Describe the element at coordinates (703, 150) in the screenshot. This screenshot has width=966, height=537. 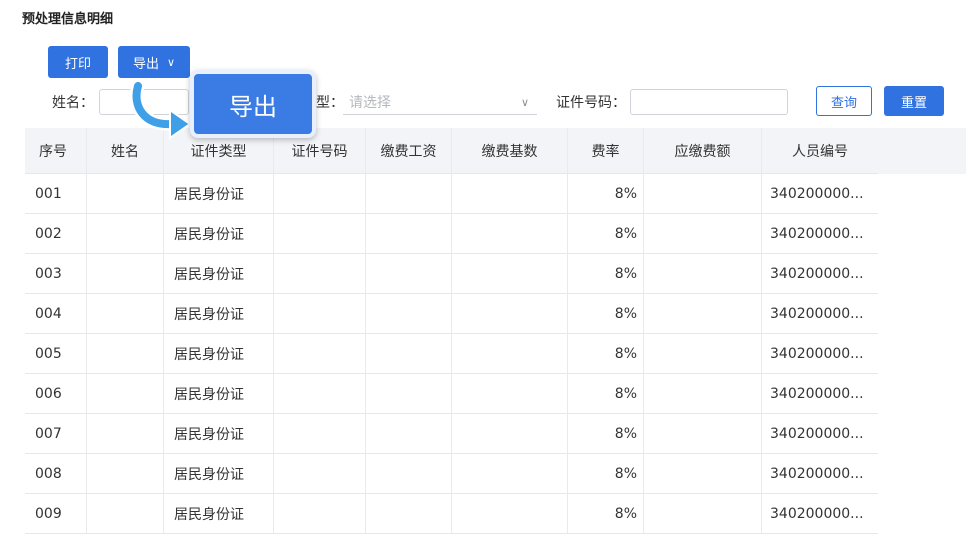
I see `col-header-amount: 应缴费额` at that location.